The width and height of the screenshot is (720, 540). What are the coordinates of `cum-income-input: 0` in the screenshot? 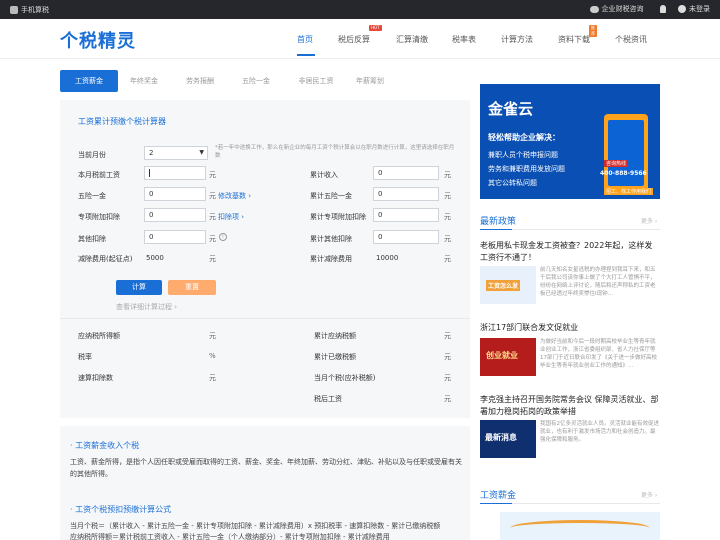 It's located at (406, 173).